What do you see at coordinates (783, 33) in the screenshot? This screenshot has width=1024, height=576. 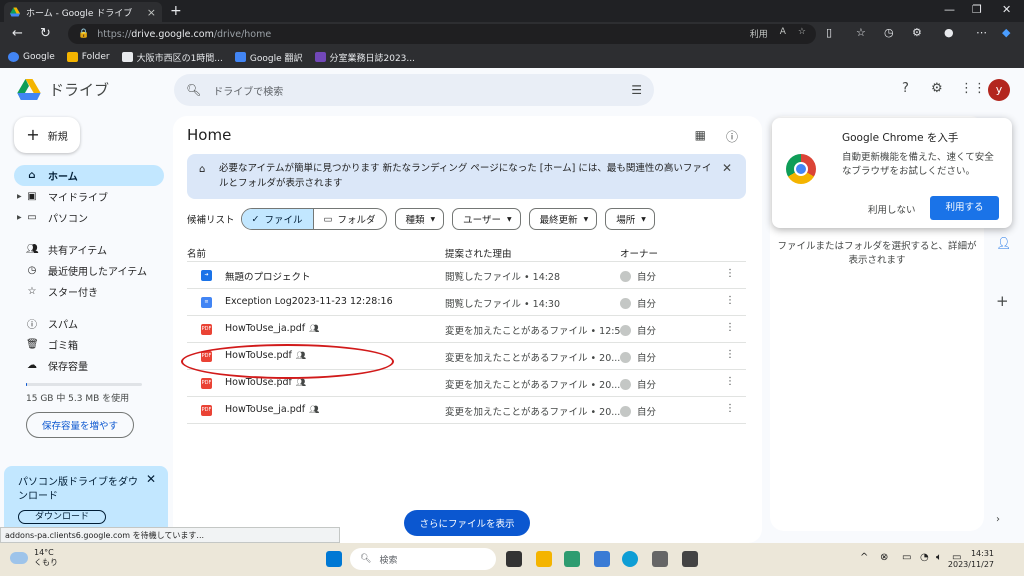 I see `read-aloud-icon: A` at bounding box center [783, 33].